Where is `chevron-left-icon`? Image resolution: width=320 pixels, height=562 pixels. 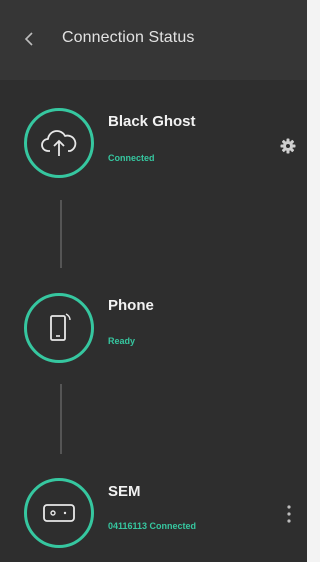 chevron-left-icon is located at coordinates (29, 39).